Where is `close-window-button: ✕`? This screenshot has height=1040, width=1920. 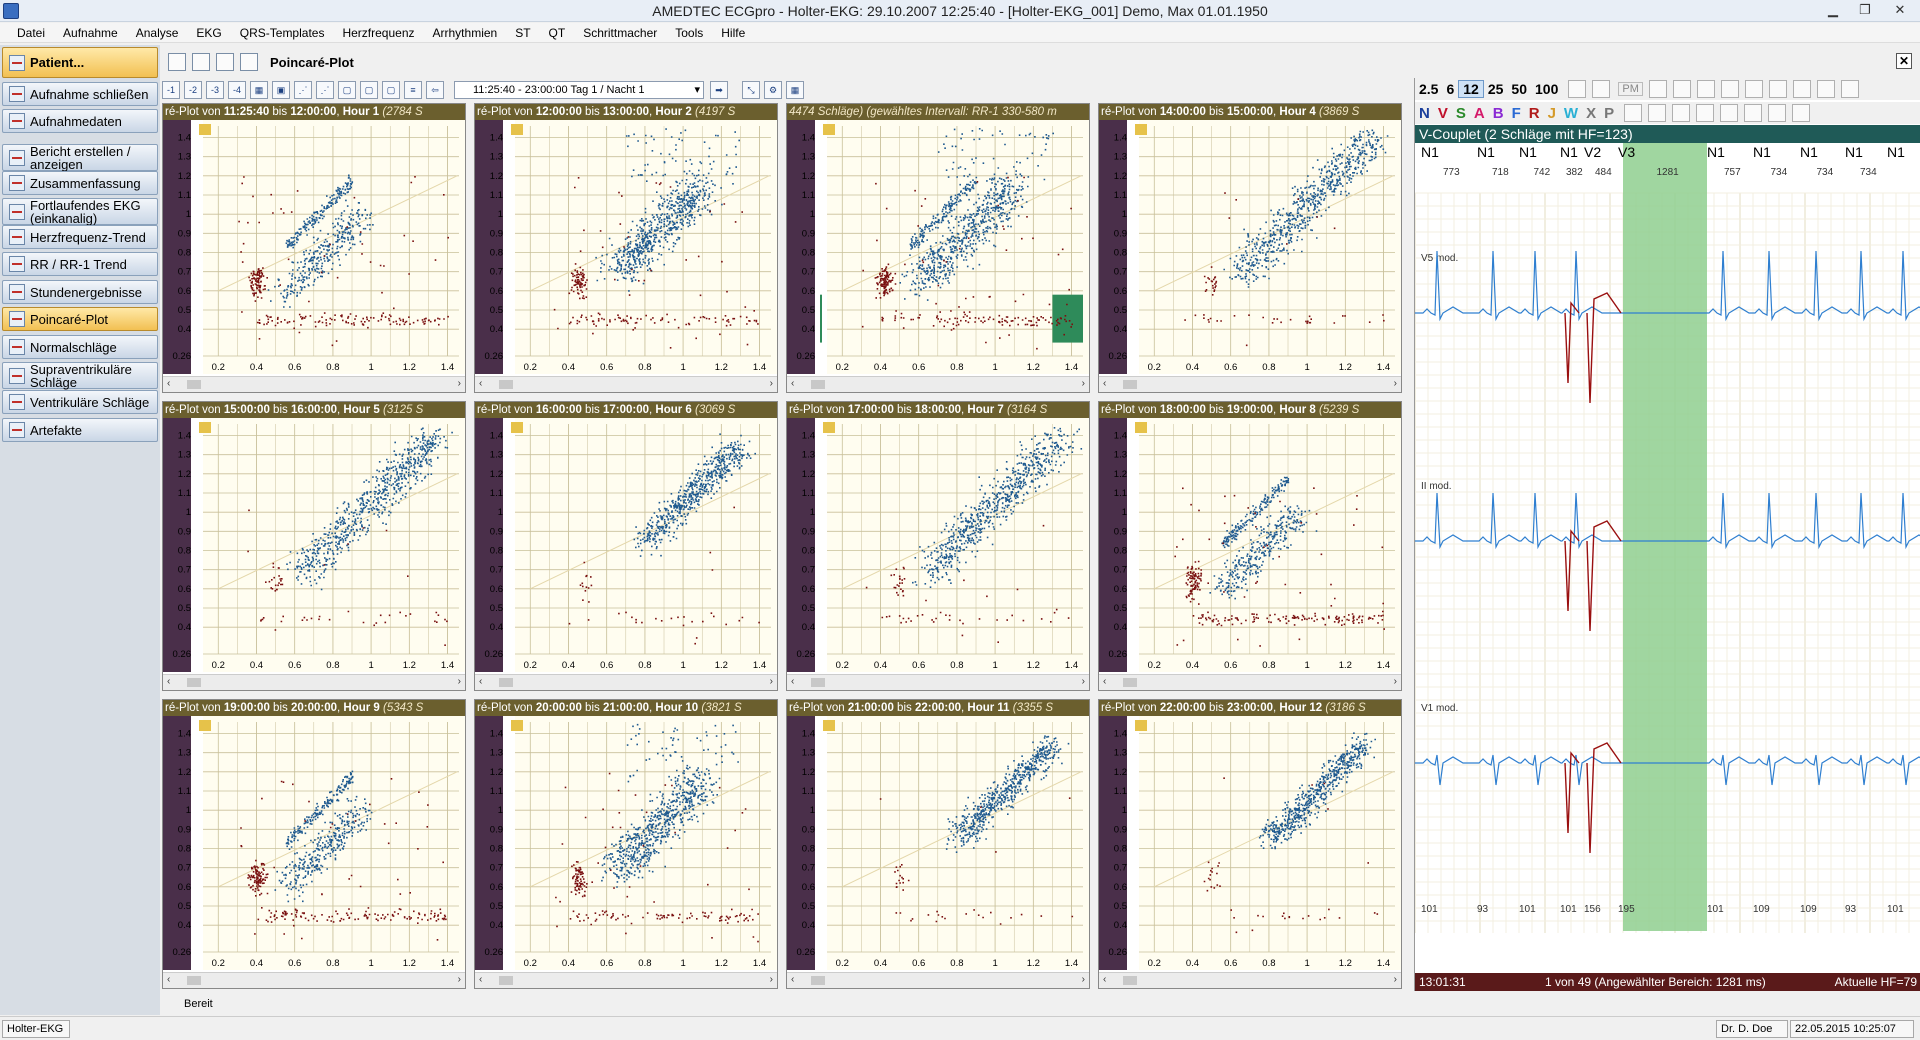
close-window-button: ✕ is located at coordinates (1900, 10).